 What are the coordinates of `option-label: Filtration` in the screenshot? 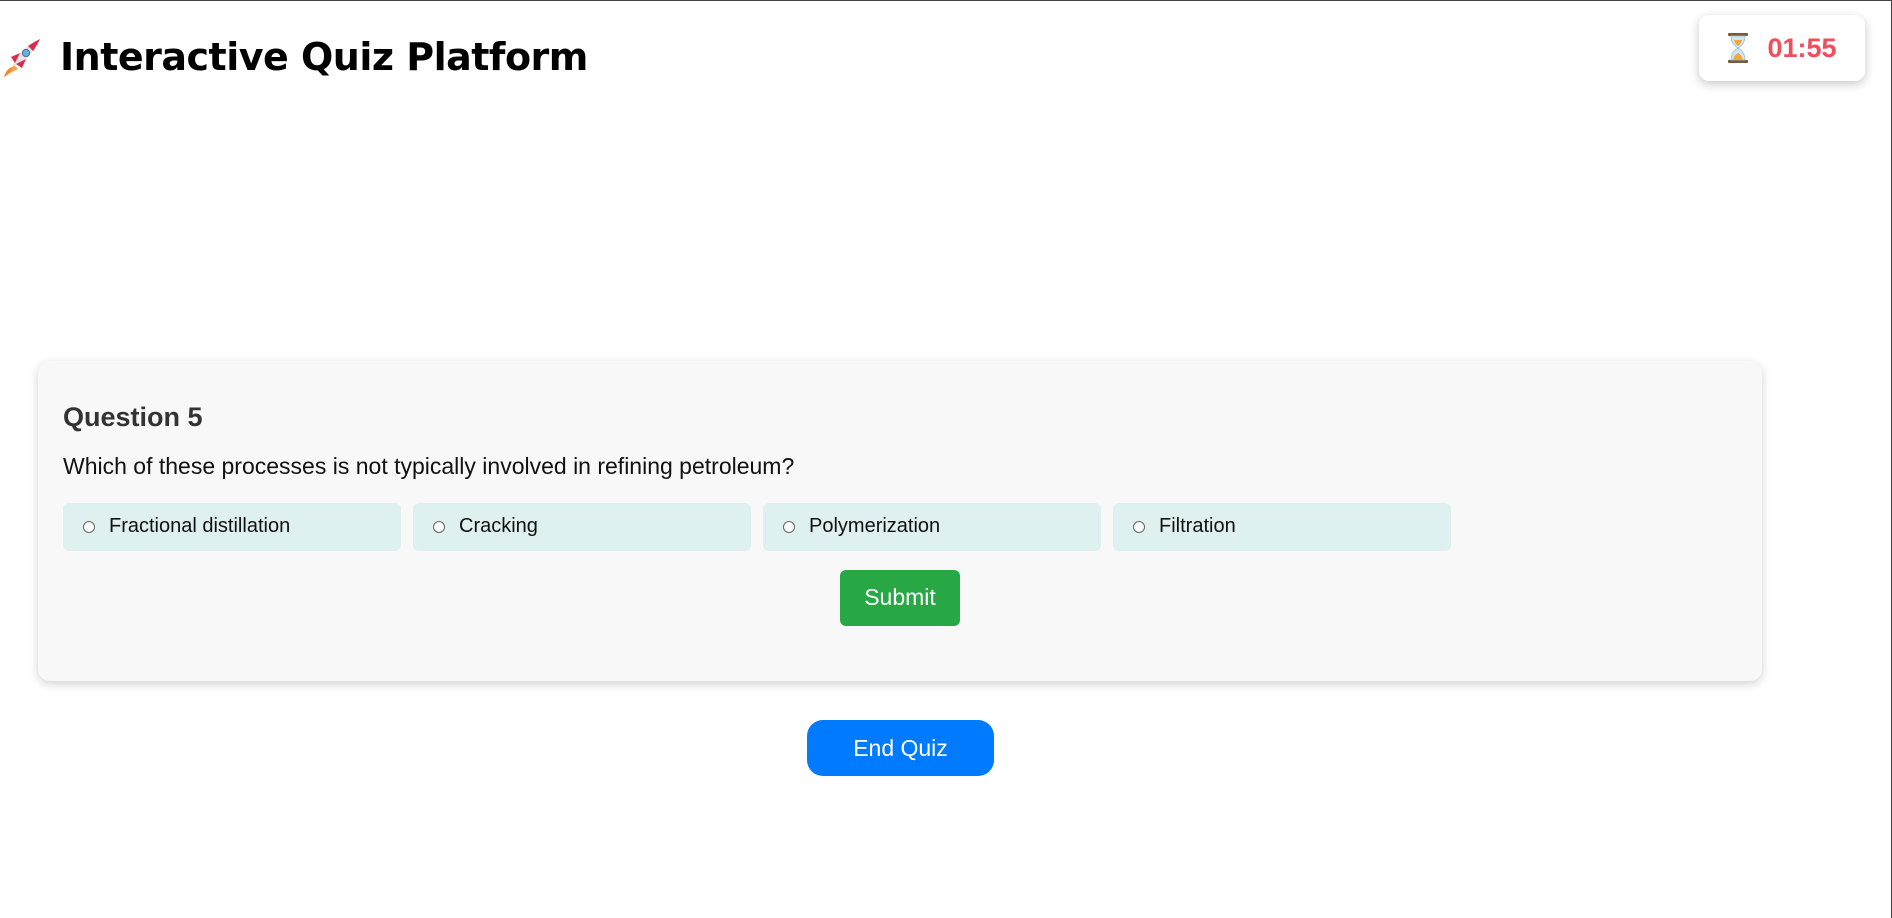 It's located at (1197, 526).